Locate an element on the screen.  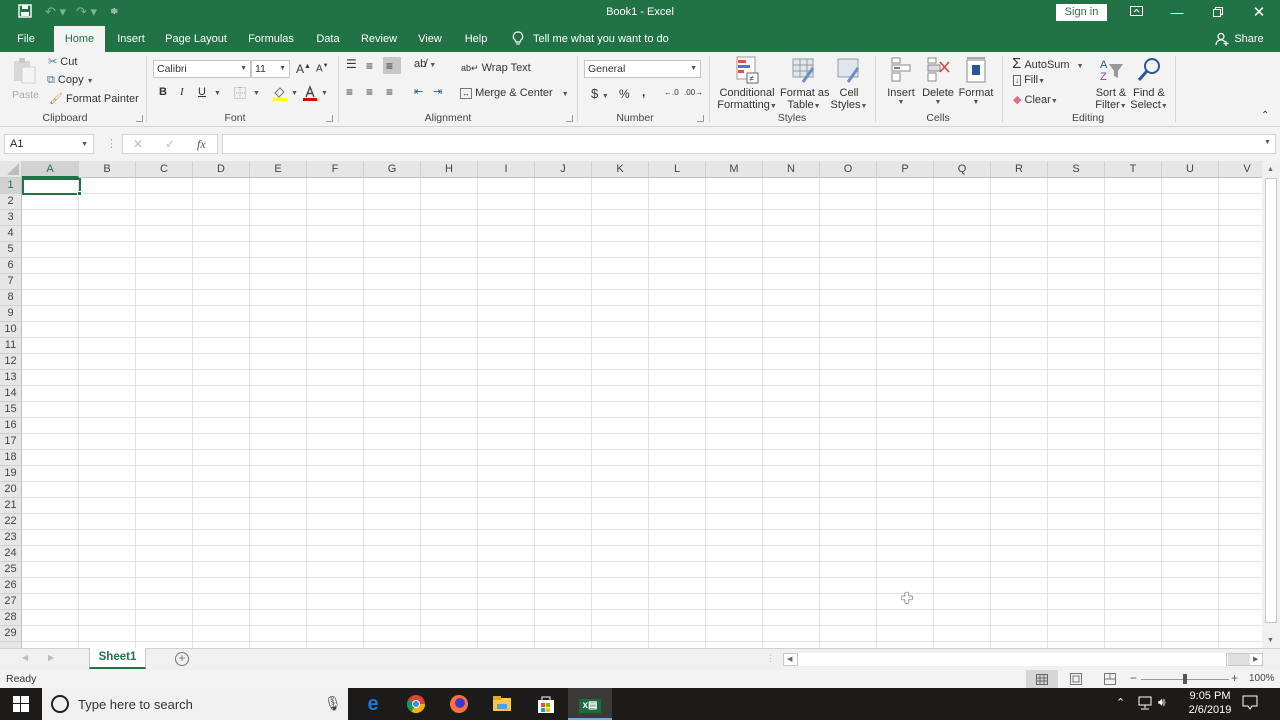
select-all-button is located at coordinates (11, 169).